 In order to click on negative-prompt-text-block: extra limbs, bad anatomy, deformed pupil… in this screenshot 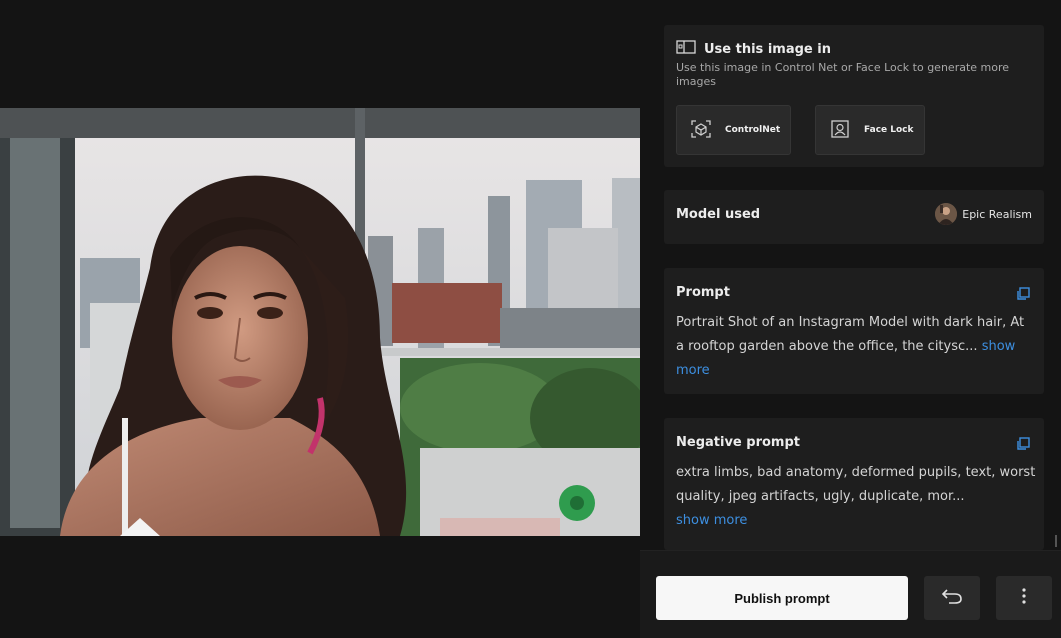, I will do `click(856, 497)`.